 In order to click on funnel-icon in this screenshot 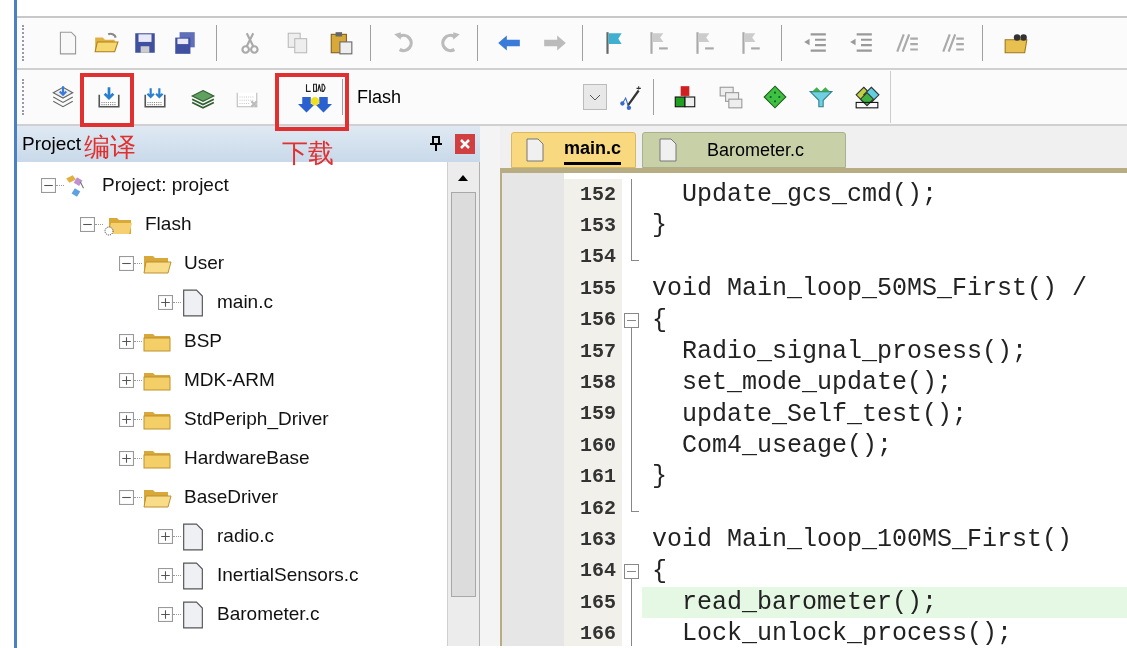, I will do `click(821, 97)`.